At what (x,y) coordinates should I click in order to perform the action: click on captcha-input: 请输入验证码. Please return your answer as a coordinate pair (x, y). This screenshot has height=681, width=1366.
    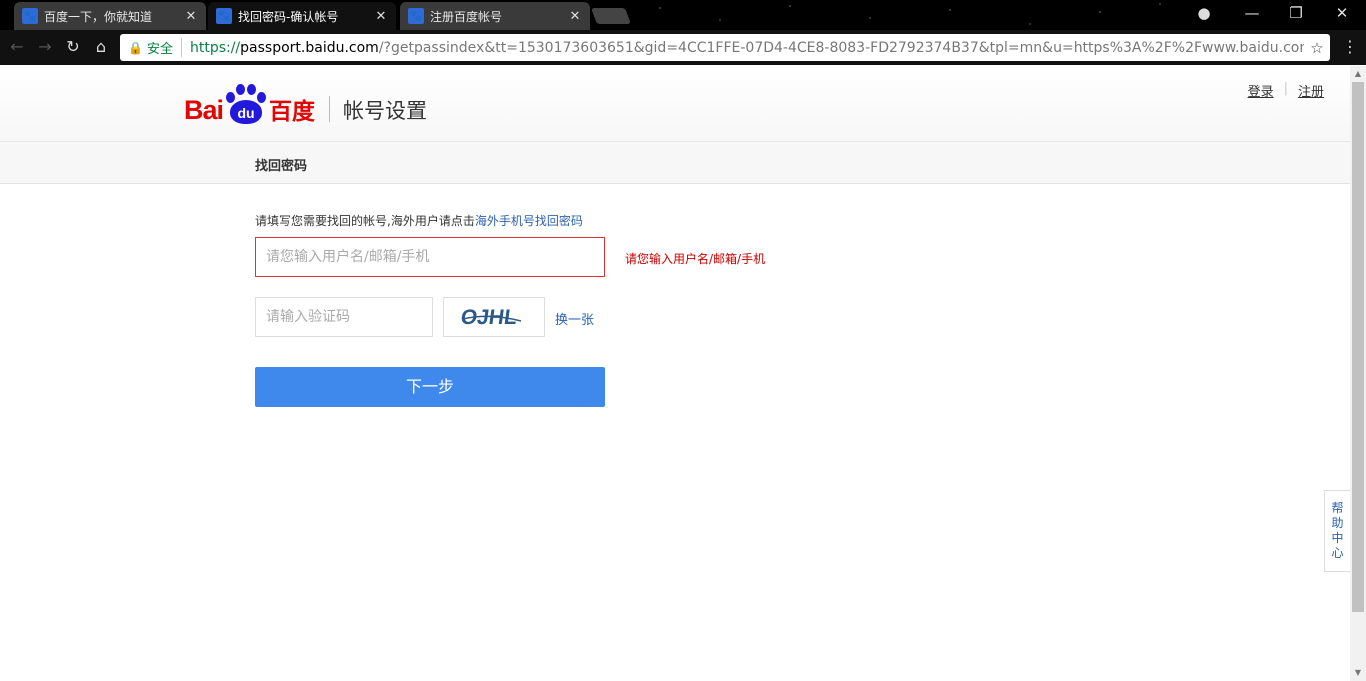
    Looking at the image, I should click on (344, 317).